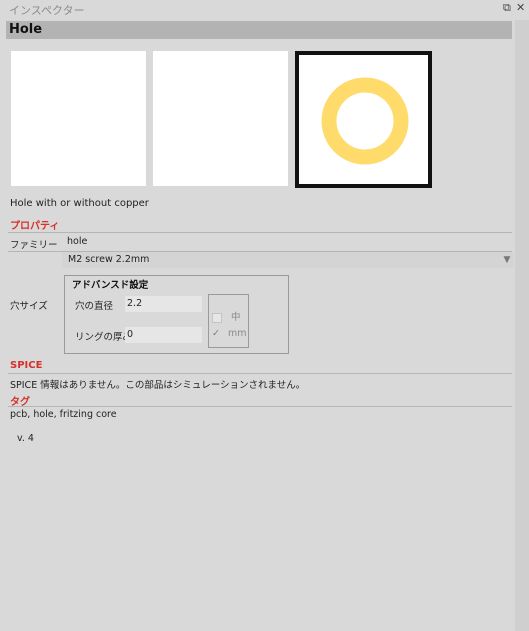 The width and height of the screenshot is (529, 631). I want to click on properties-section-title: プロパティ, so click(35, 226).